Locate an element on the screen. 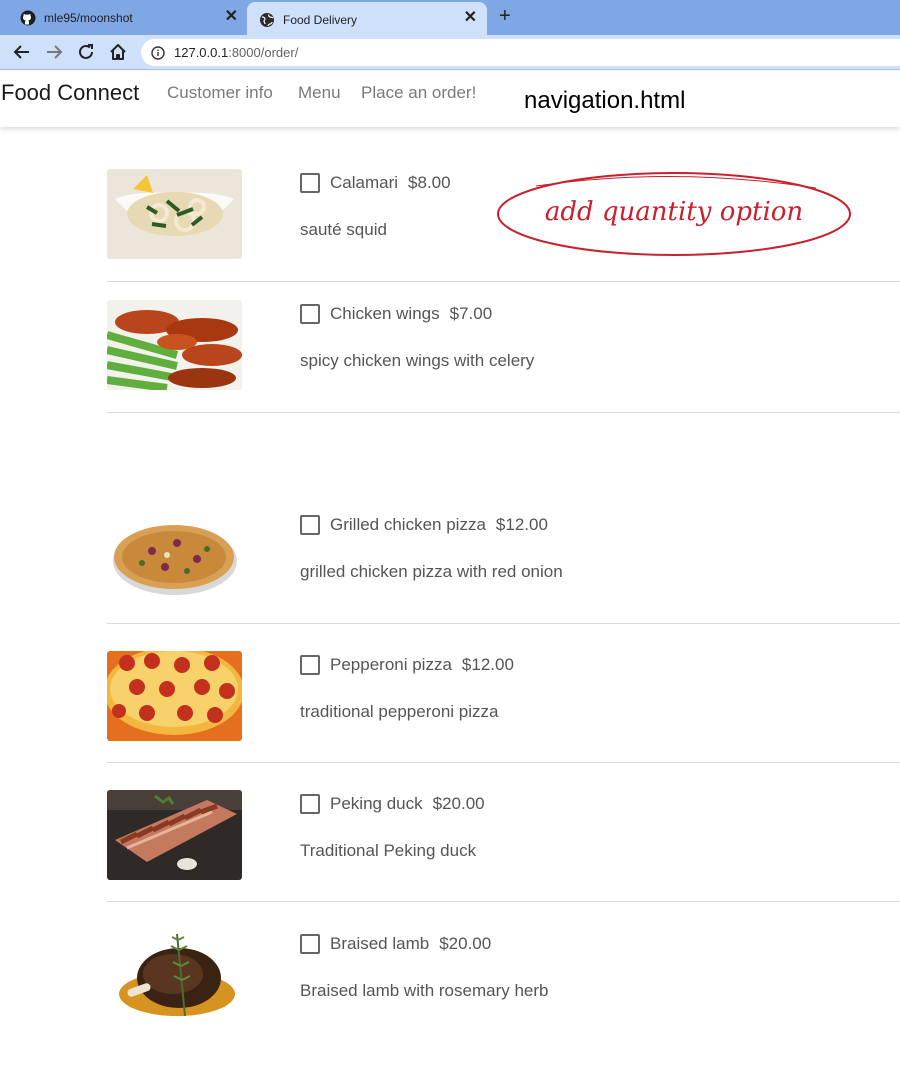  item-description: grilled chicken pizza with red onion is located at coordinates (431, 571).